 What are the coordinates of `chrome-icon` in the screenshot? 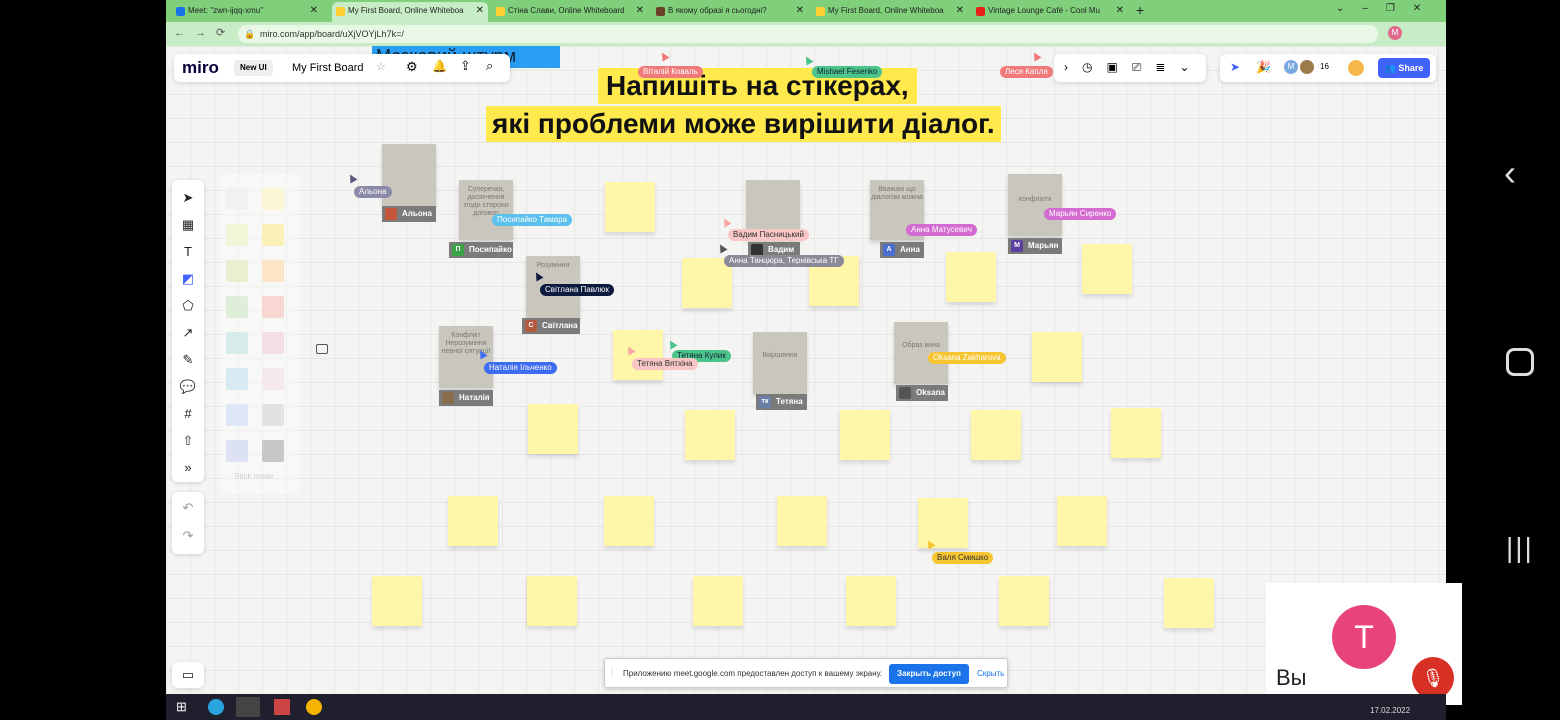 It's located at (314, 707).